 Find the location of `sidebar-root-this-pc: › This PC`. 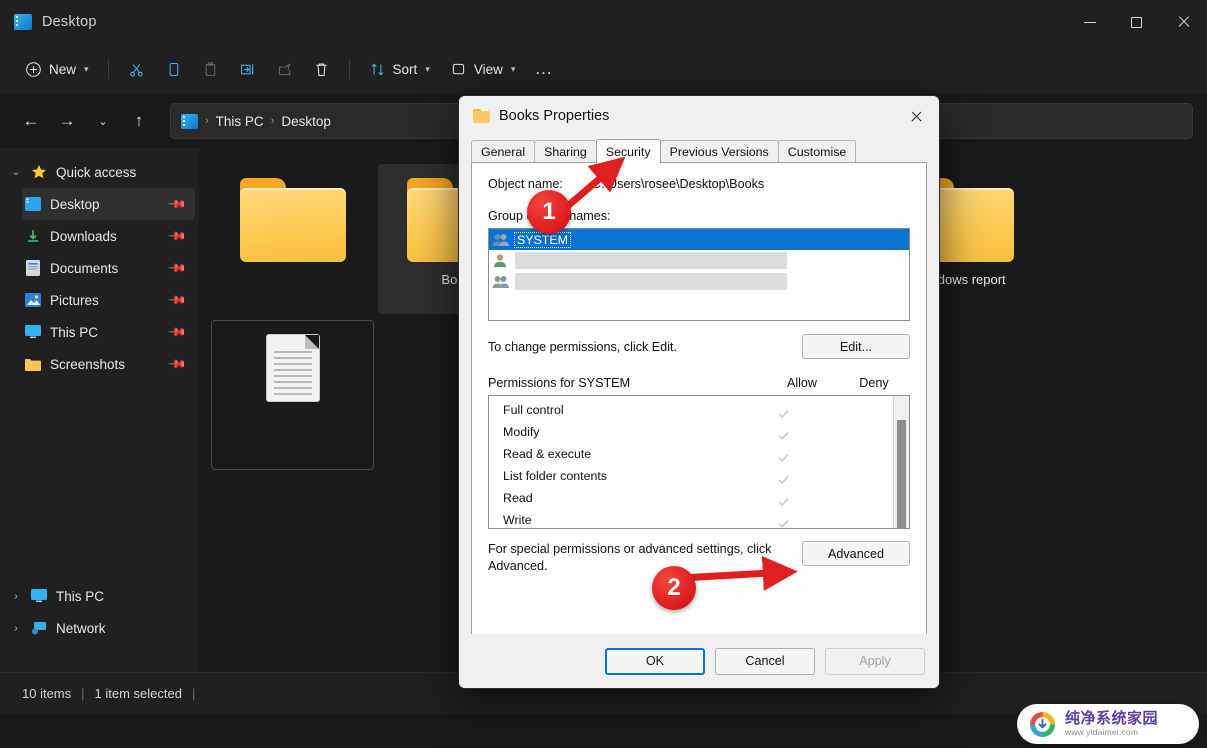

sidebar-root-this-pc: › This PC is located at coordinates (99, 596).